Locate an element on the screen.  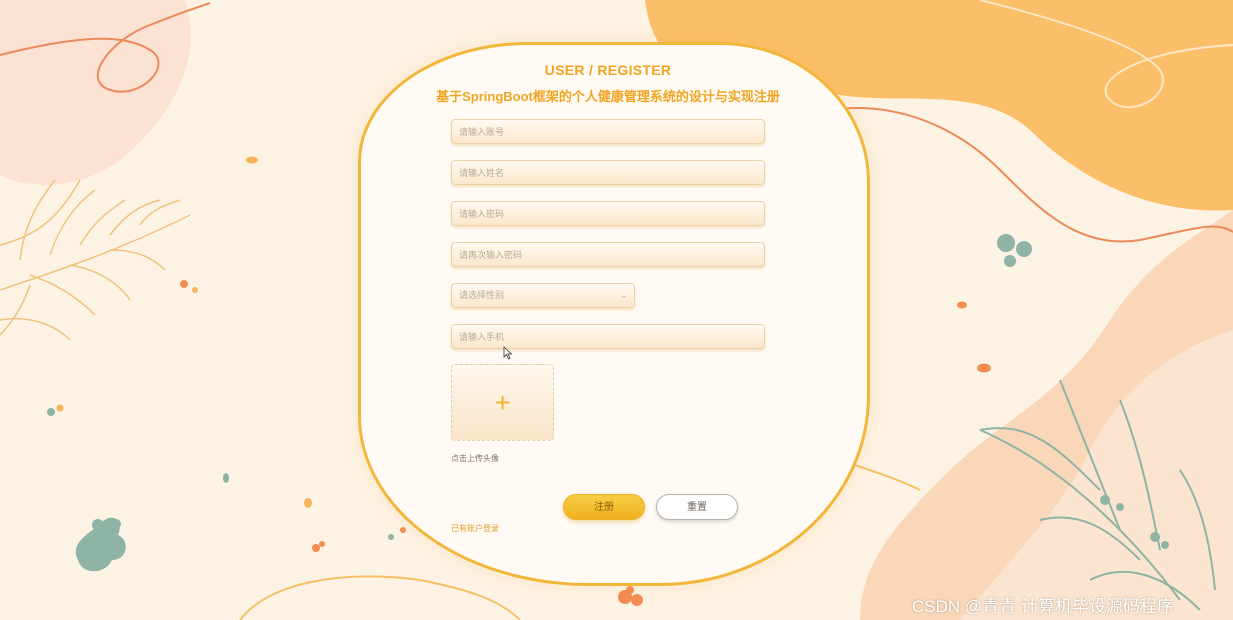
system-title: 基于SpringBoot框架的个人健康管理系统的设计与实现注册 is located at coordinates (608, 96).